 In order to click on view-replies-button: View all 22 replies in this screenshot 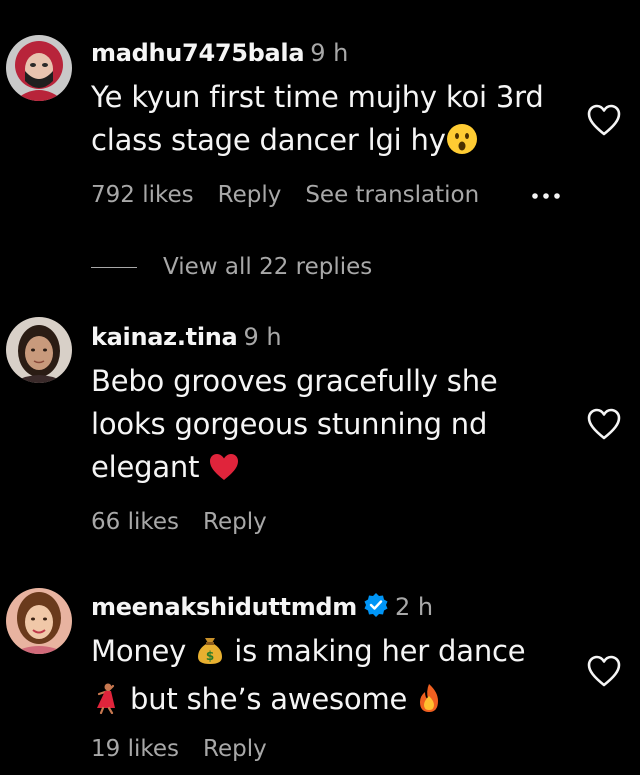, I will do `click(231, 267)`.